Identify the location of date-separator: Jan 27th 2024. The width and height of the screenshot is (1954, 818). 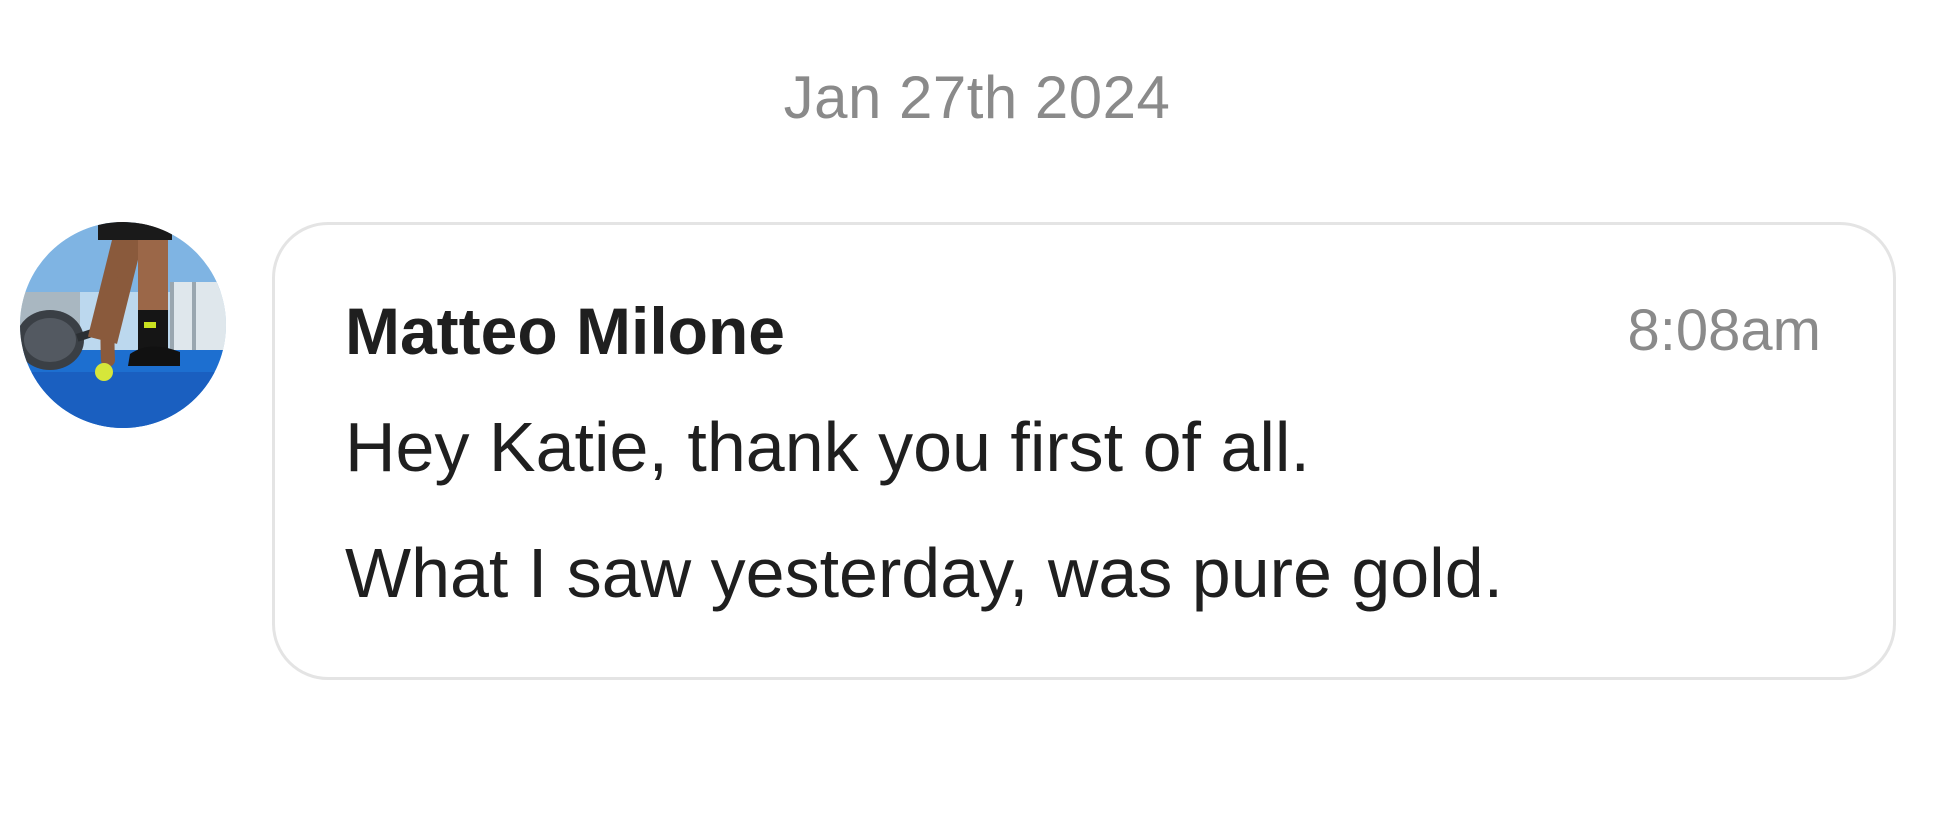
(977, 97).